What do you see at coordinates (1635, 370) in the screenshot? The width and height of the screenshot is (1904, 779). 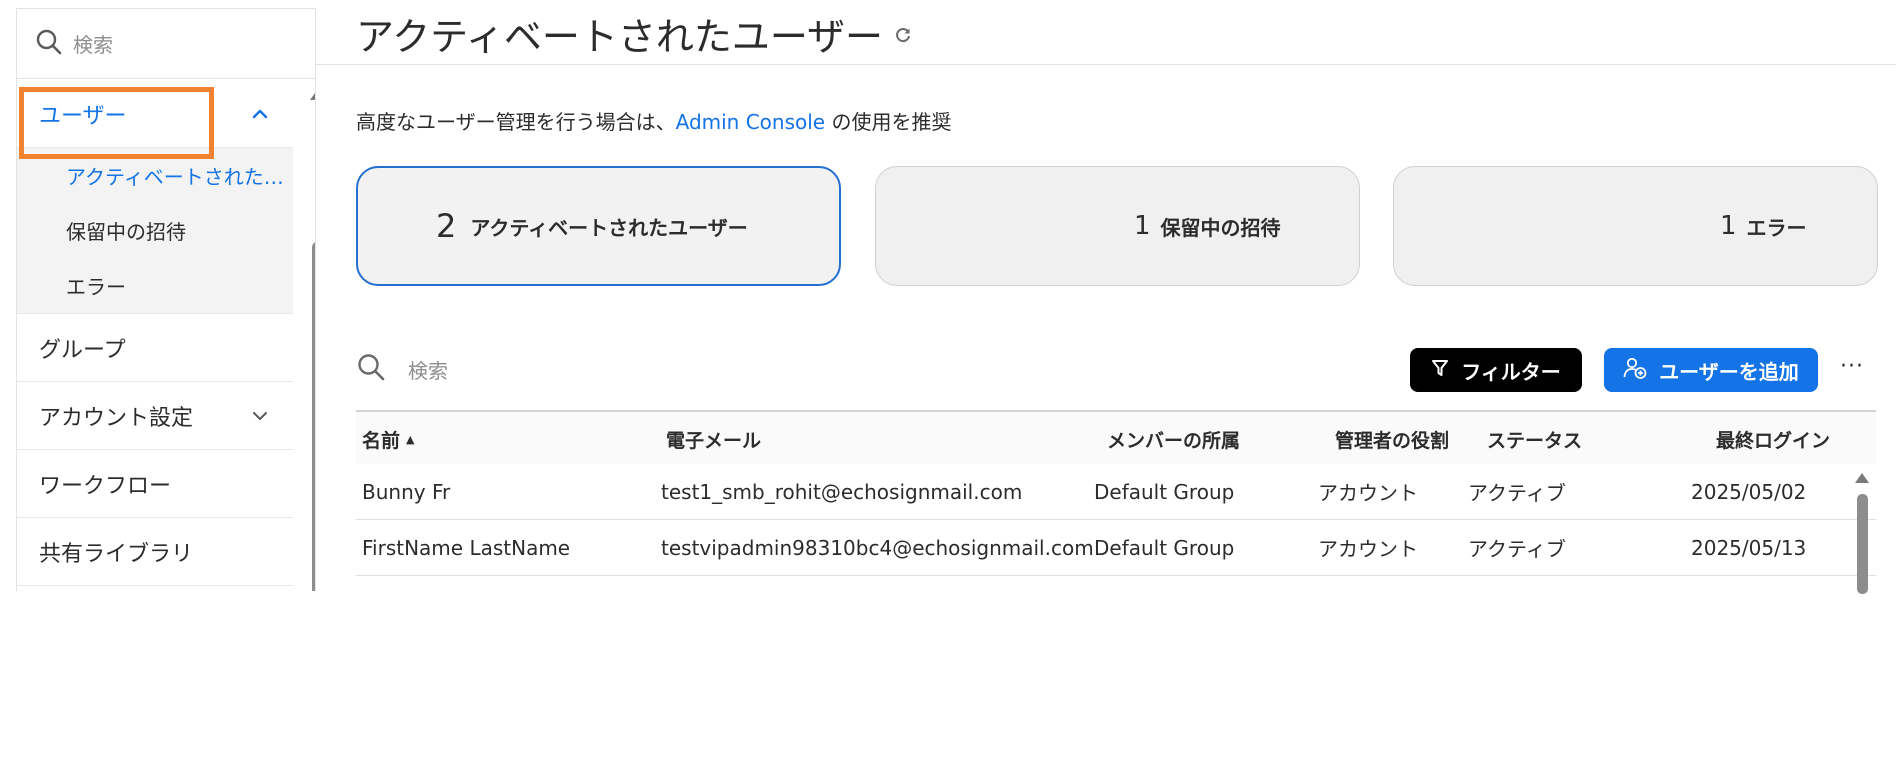 I see `add-user-icon` at bounding box center [1635, 370].